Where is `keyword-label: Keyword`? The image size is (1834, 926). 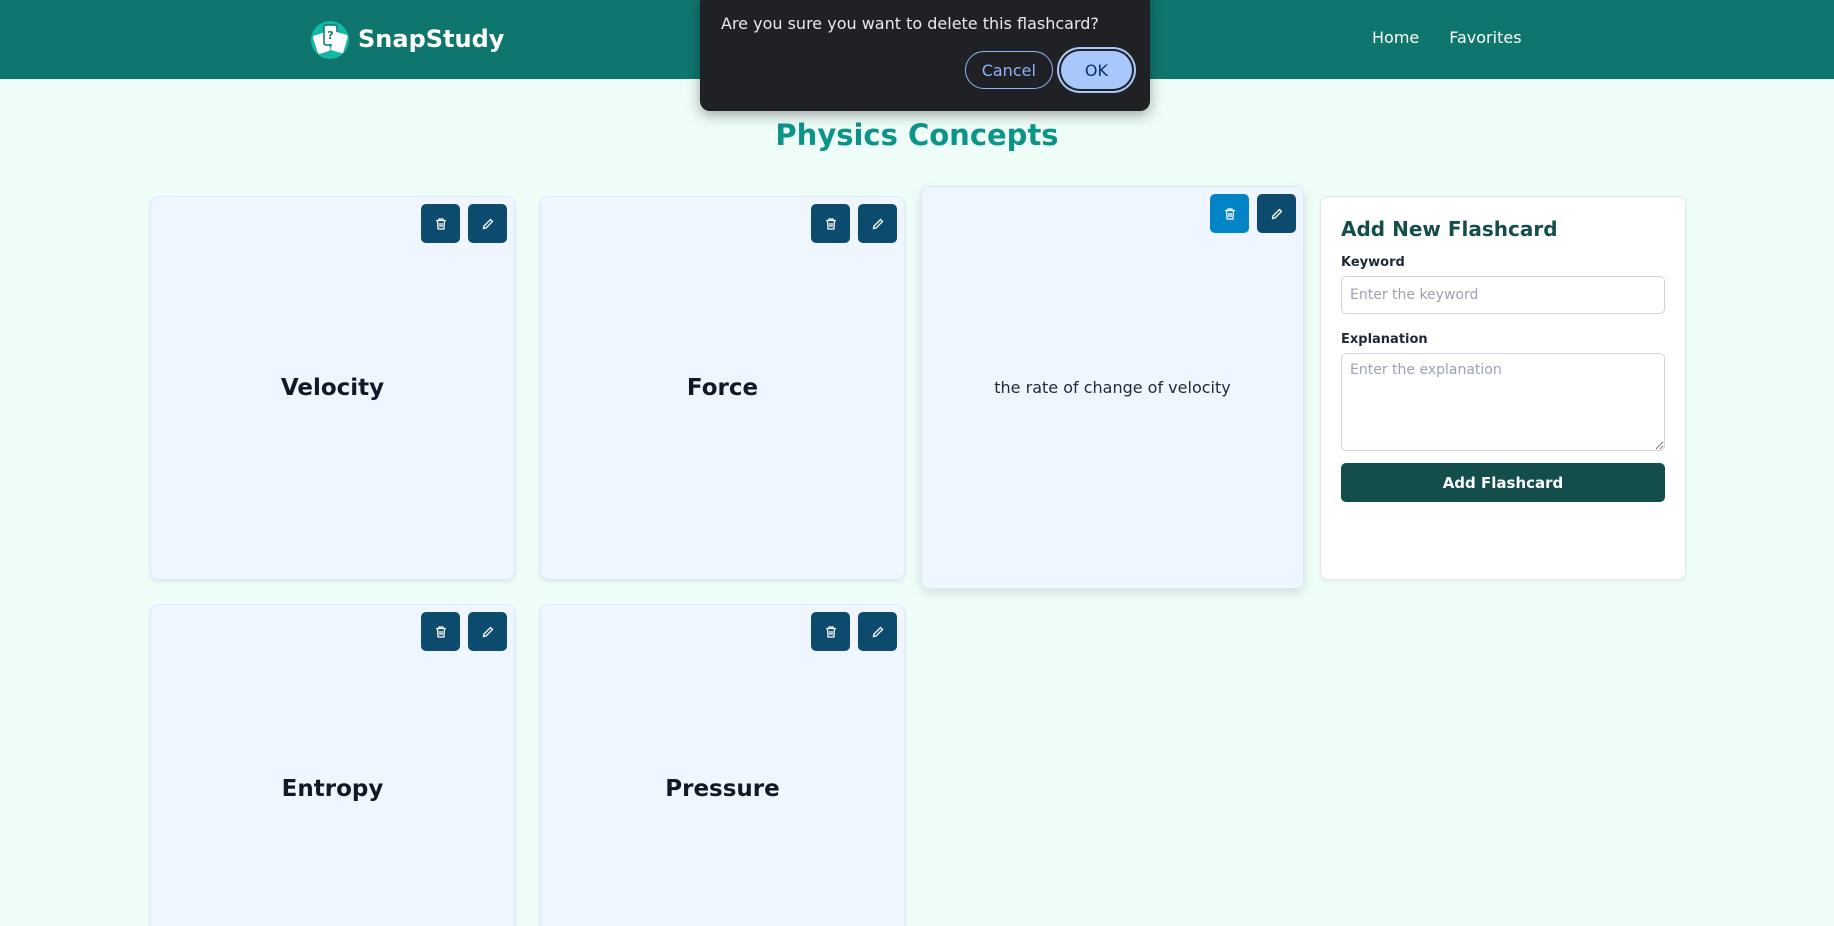
keyword-label: Keyword is located at coordinates (1373, 262).